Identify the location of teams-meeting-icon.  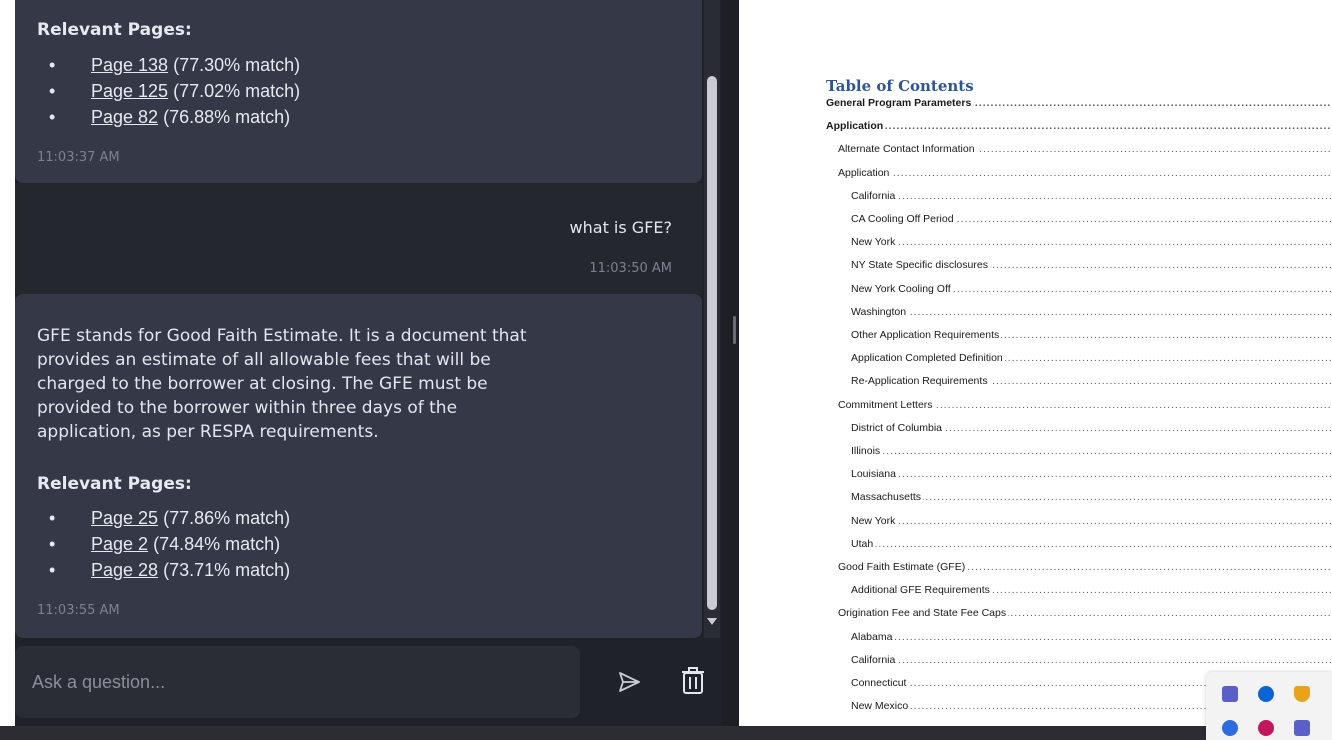
(1302, 728).